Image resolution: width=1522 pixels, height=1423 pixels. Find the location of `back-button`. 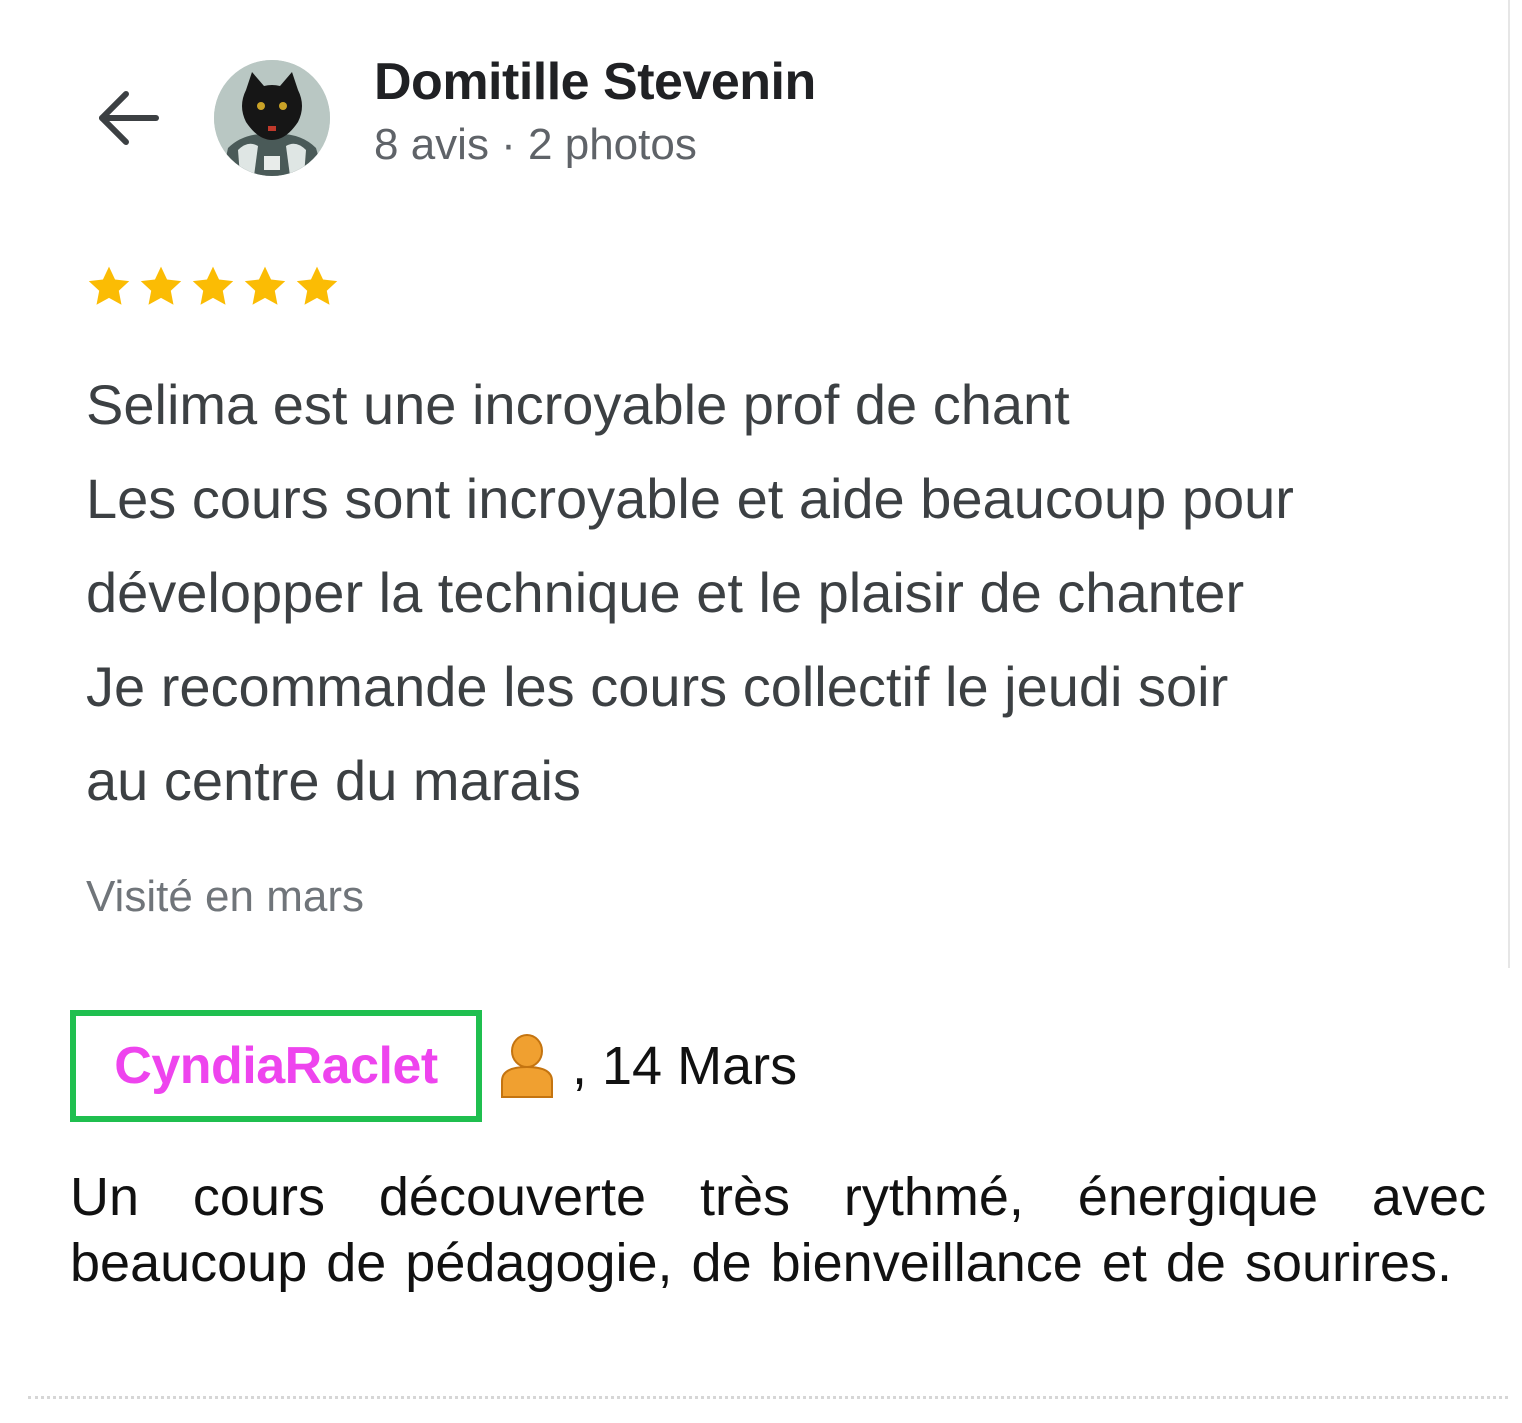

back-button is located at coordinates (127, 118).